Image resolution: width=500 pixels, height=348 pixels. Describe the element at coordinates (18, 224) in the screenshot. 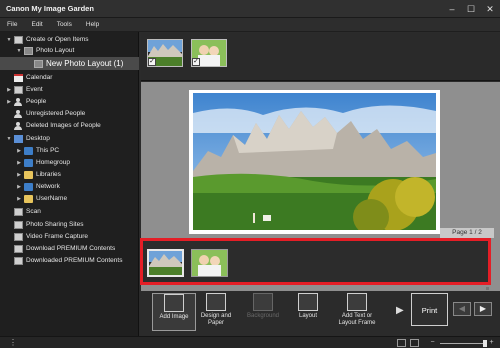

I see `photo-sharing-icon` at that location.